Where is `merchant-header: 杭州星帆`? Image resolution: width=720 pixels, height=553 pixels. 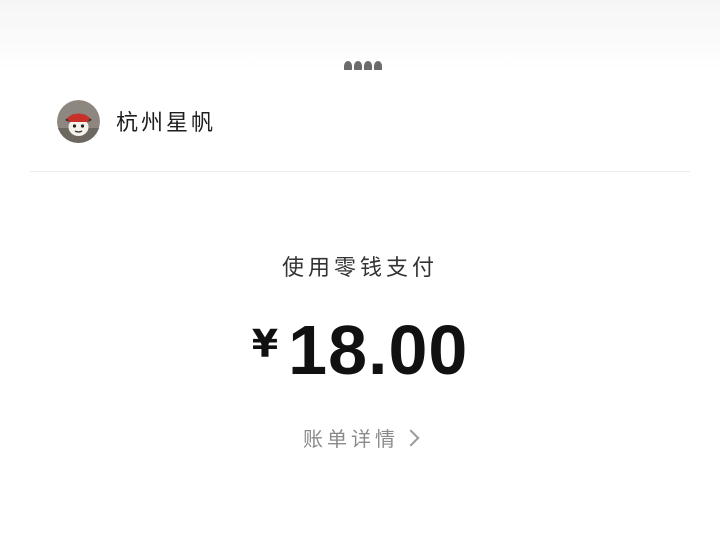
merchant-header: 杭州星帆 is located at coordinates (136, 121).